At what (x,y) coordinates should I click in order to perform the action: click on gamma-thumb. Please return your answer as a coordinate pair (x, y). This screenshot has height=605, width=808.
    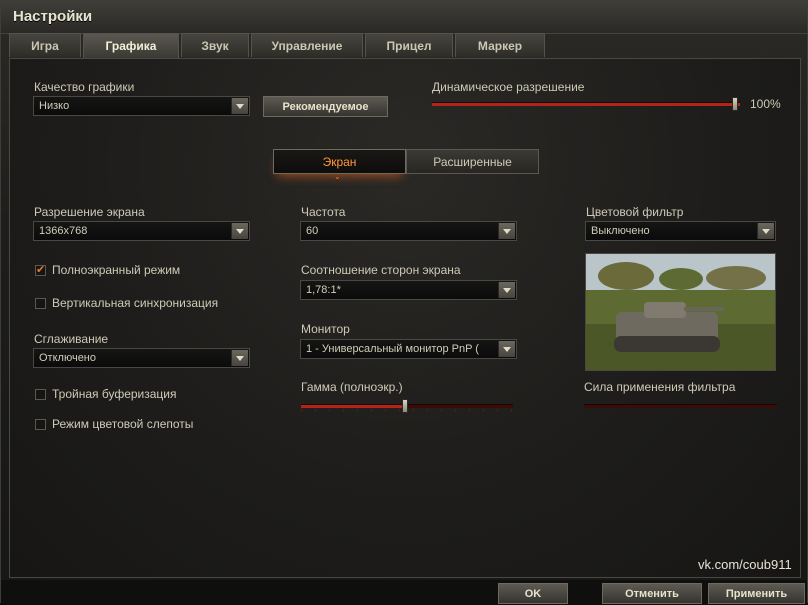
    Looking at the image, I should click on (405, 406).